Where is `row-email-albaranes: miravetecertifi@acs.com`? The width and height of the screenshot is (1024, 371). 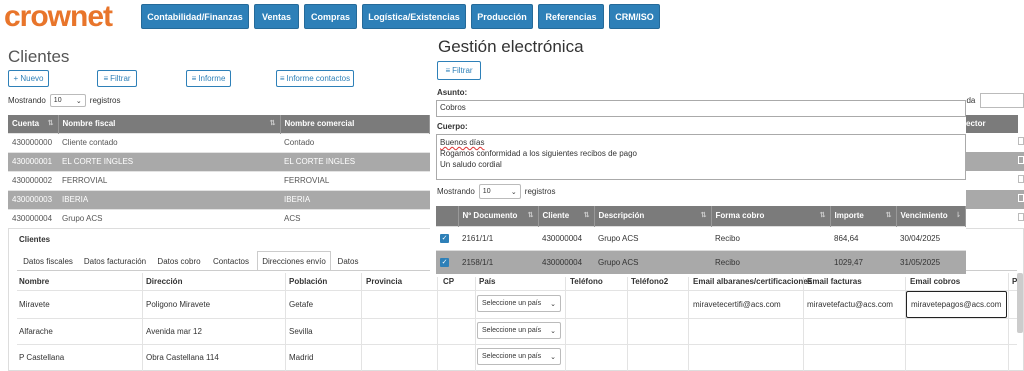
row-email-albaranes: miravetecertifi@acs.com is located at coordinates (737, 304).